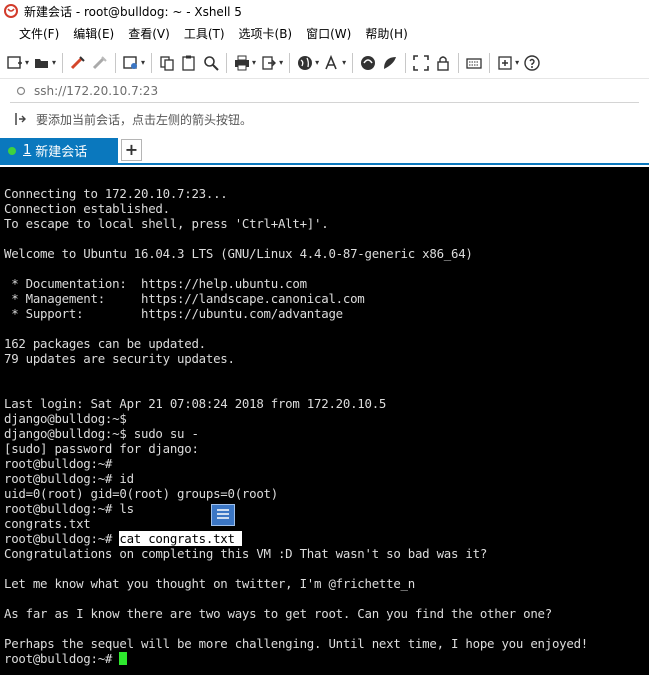  What do you see at coordinates (96, 91) in the screenshot?
I see `address-input: ssh://172.20.10.7:23` at bounding box center [96, 91].